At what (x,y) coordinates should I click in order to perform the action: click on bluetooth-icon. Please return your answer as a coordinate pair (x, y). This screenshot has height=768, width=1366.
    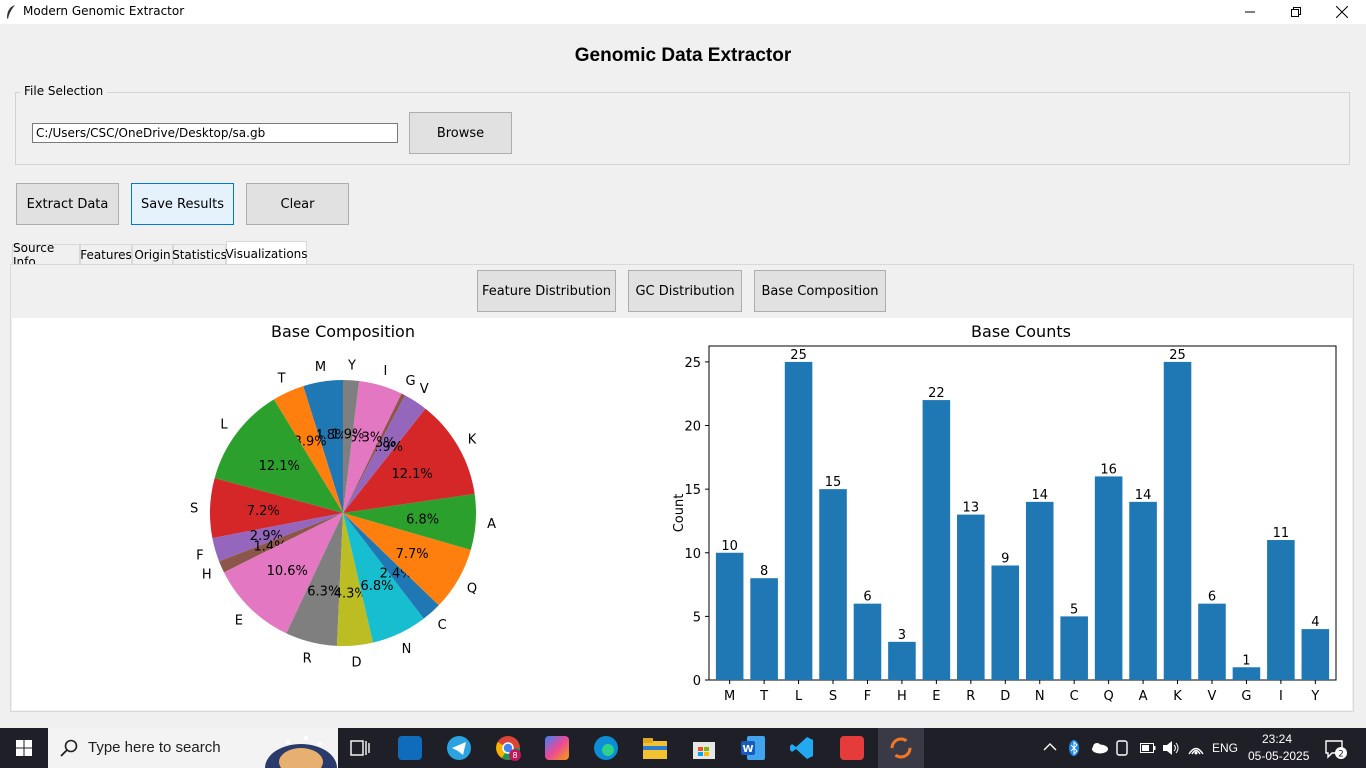
    Looking at the image, I should click on (1074, 748).